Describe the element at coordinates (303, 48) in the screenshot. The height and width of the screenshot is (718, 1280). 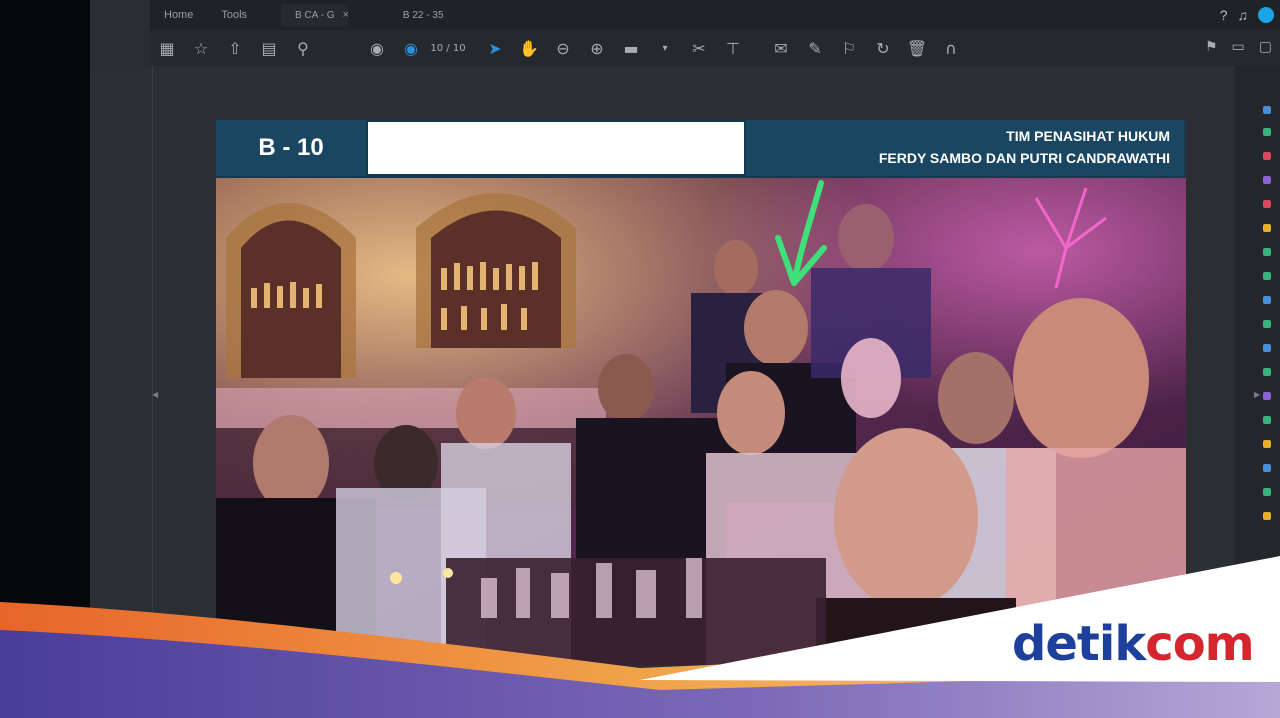
I see `search-icon: ⚲` at that location.